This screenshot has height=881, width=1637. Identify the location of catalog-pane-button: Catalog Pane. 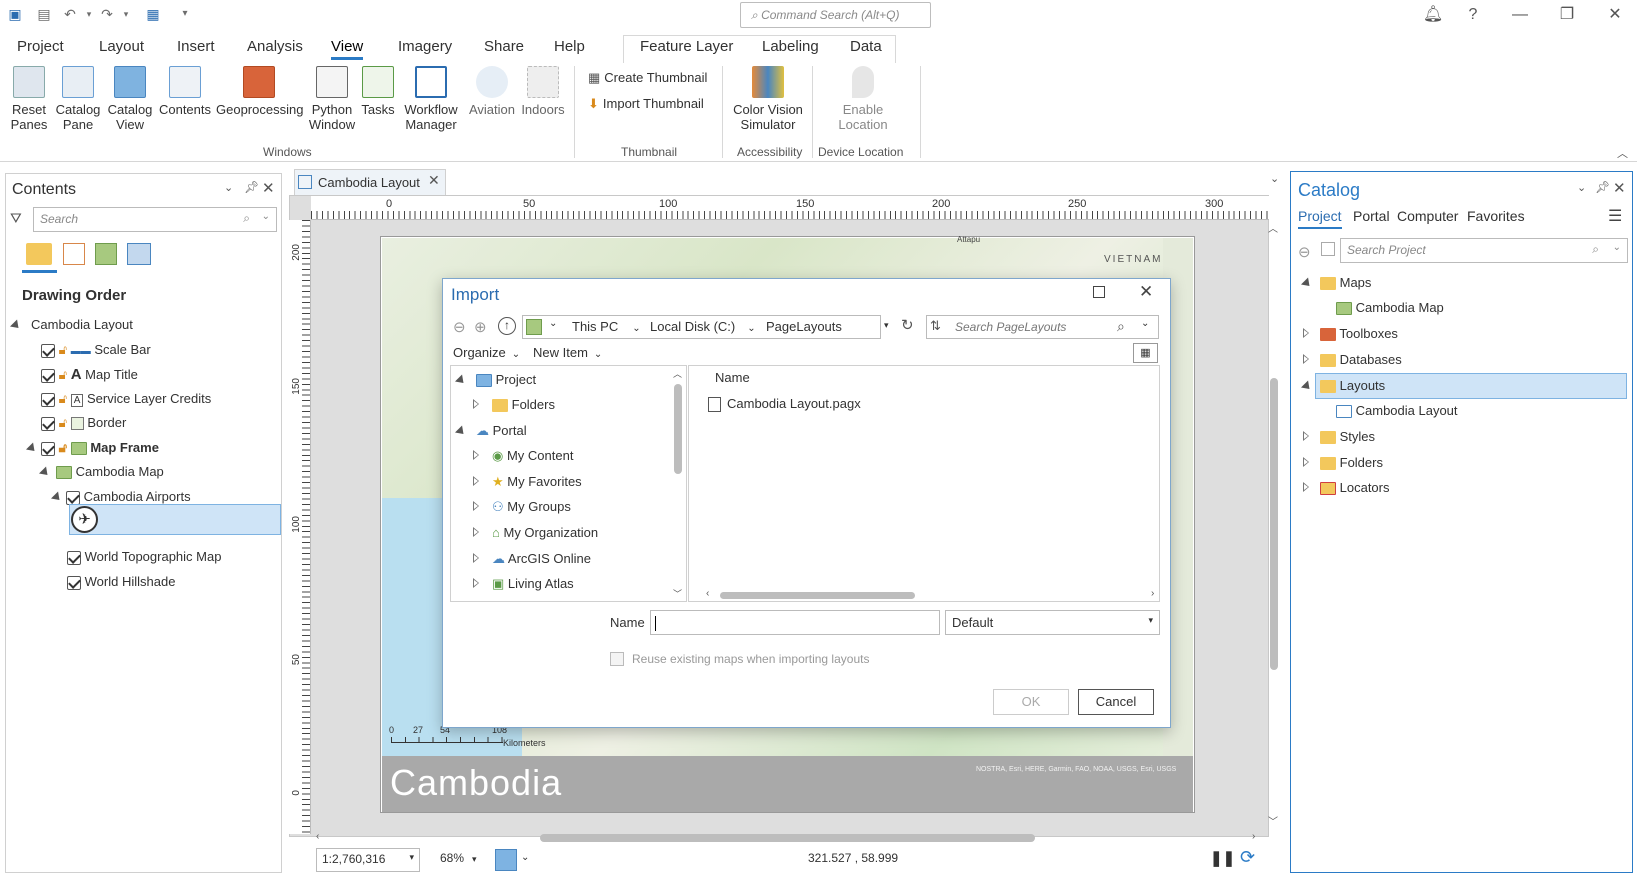
(78, 102).